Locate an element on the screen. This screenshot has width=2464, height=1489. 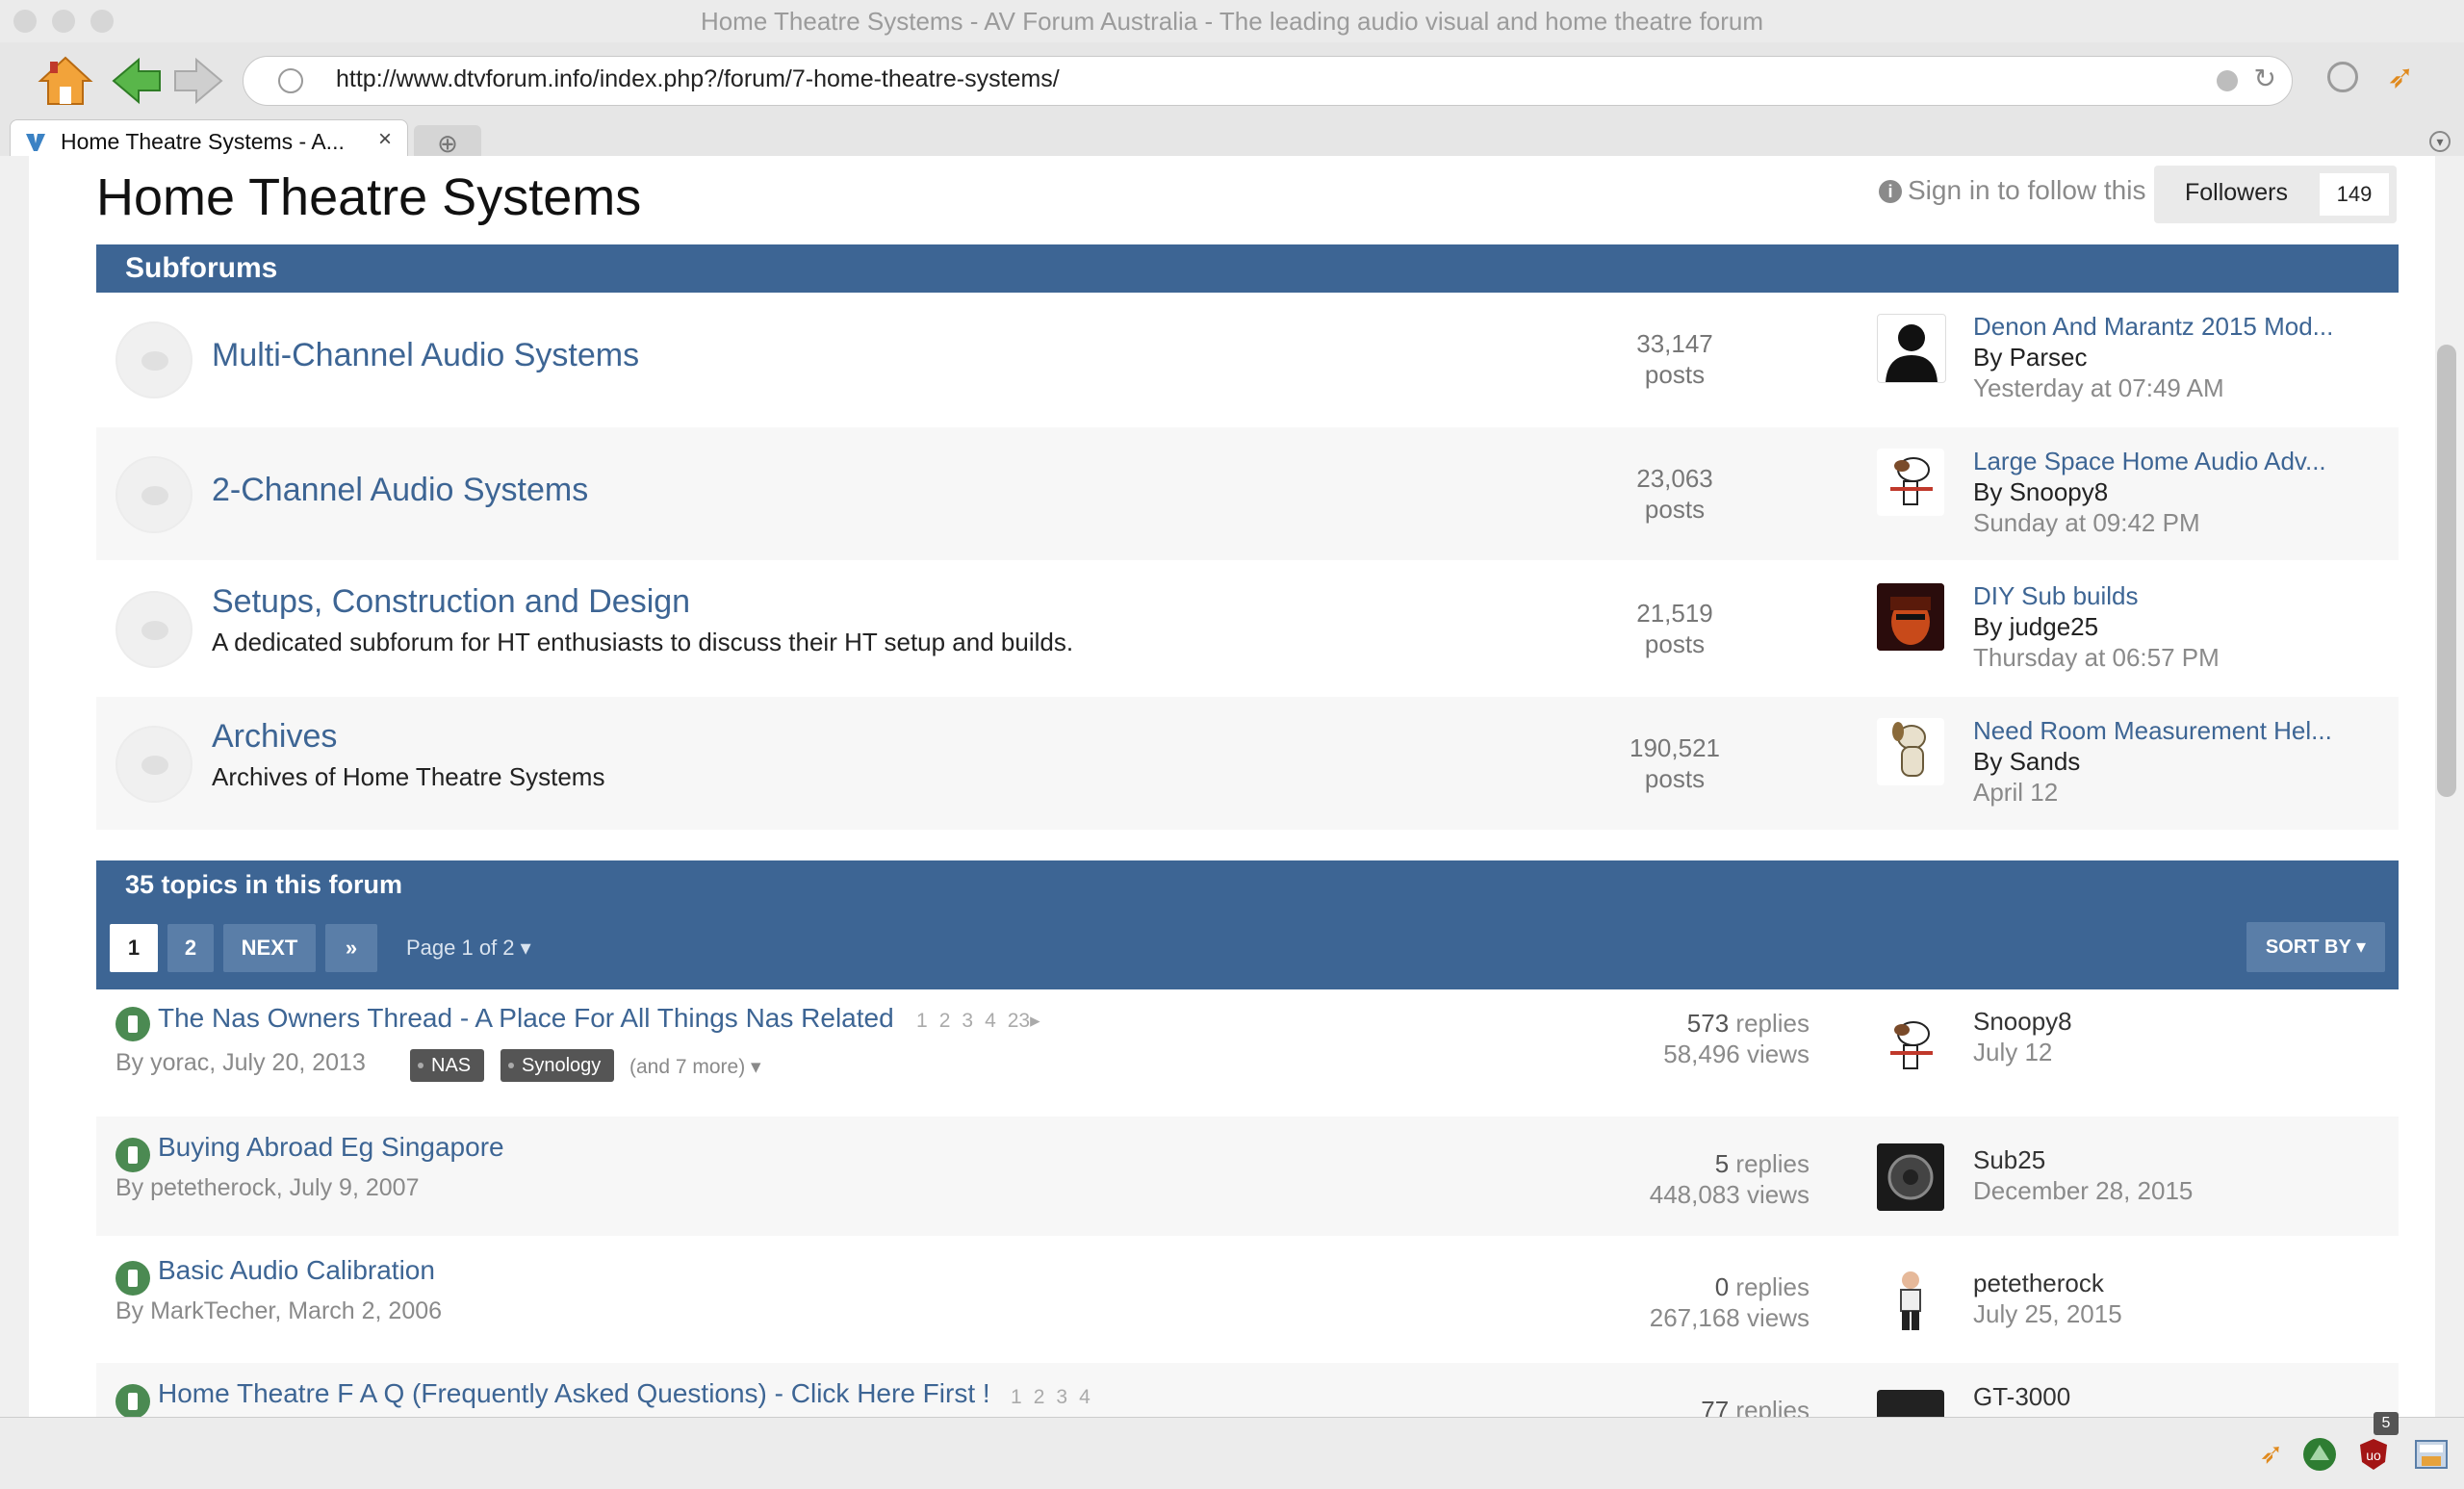
dropdown-icon is located at coordinates (2227, 80).